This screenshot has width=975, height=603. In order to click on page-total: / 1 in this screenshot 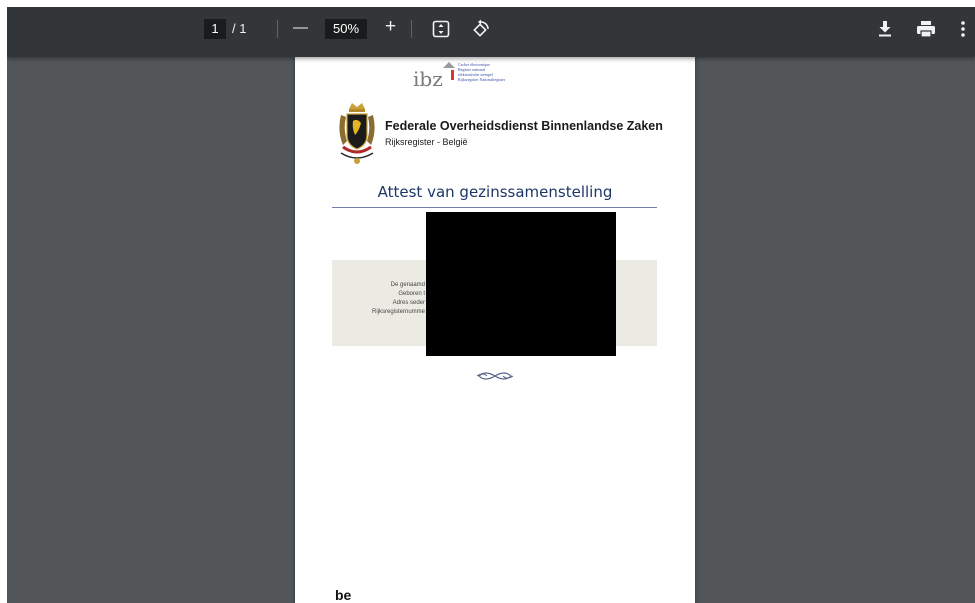, I will do `click(239, 28)`.